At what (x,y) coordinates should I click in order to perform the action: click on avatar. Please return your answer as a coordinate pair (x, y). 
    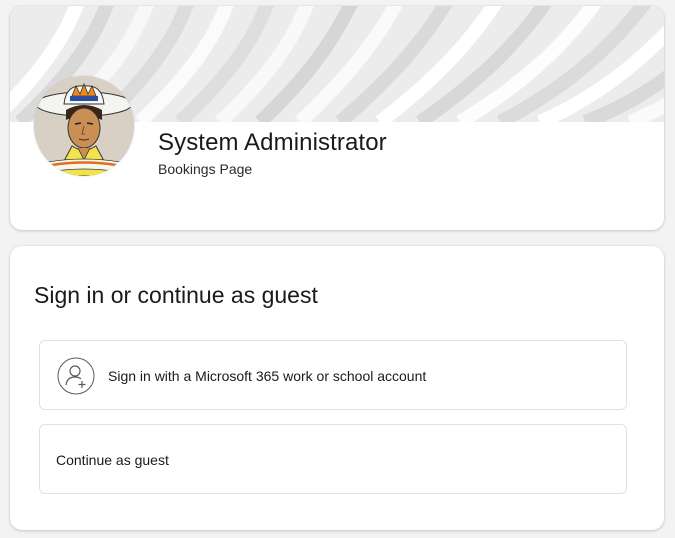
    Looking at the image, I should click on (84, 126).